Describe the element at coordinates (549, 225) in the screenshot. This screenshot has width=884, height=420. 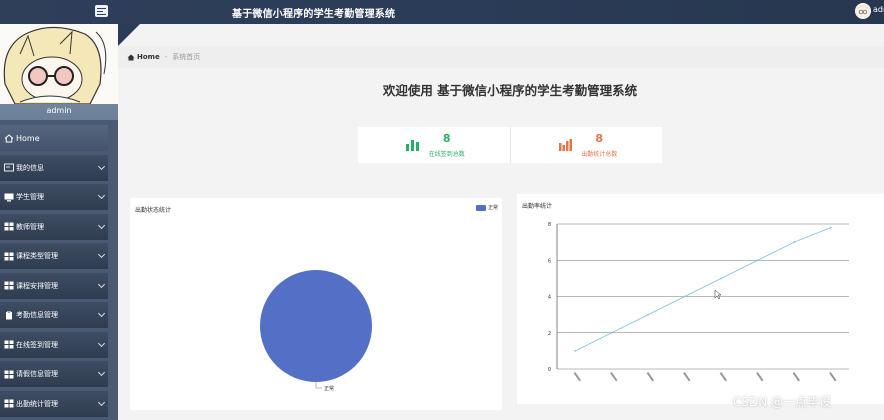
I see `y-tick-label: 8` at that location.